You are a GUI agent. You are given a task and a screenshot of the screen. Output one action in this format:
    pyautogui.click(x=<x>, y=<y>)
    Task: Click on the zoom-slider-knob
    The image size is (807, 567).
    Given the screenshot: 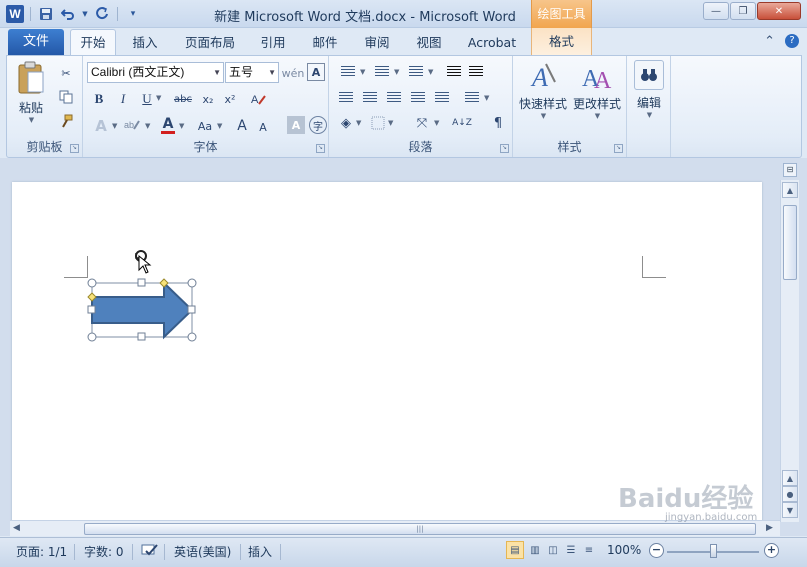 What is the action you would take?
    pyautogui.click(x=713, y=551)
    